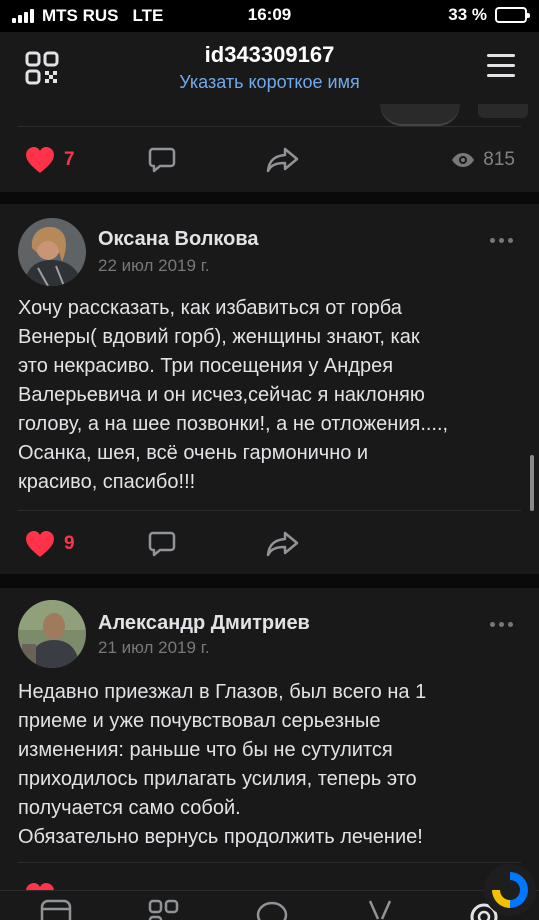 Image resolution: width=539 pixels, height=920 pixels. I want to click on post-actions: 7 815, so click(269, 160).